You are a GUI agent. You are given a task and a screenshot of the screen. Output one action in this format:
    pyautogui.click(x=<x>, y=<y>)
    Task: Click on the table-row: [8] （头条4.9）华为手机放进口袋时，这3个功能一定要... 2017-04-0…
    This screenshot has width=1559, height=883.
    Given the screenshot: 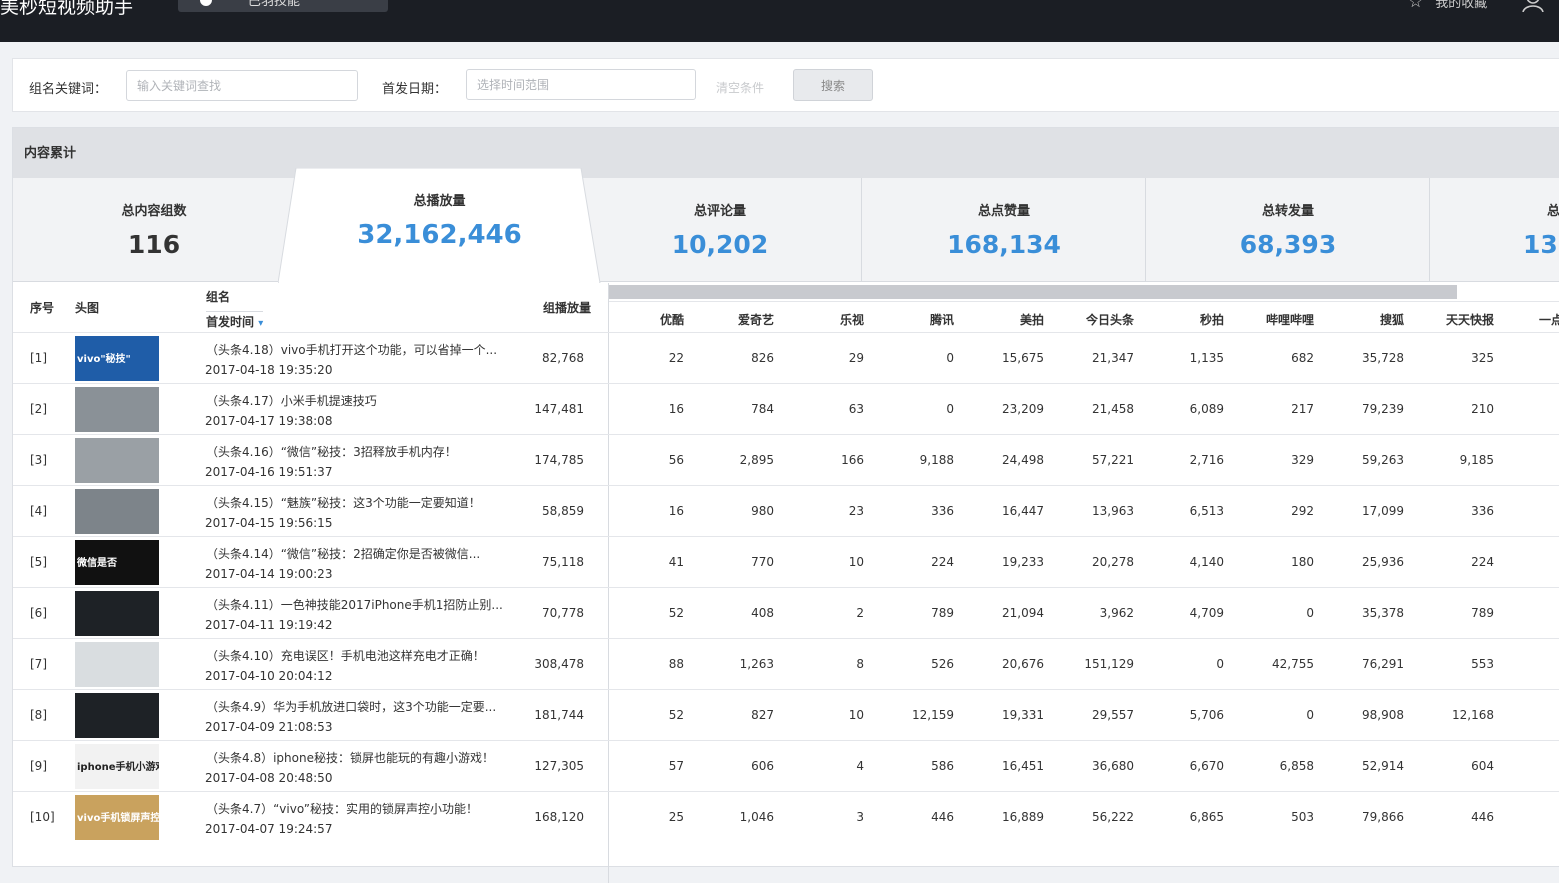 What is the action you would take?
    pyautogui.click(x=786, y=714)
    